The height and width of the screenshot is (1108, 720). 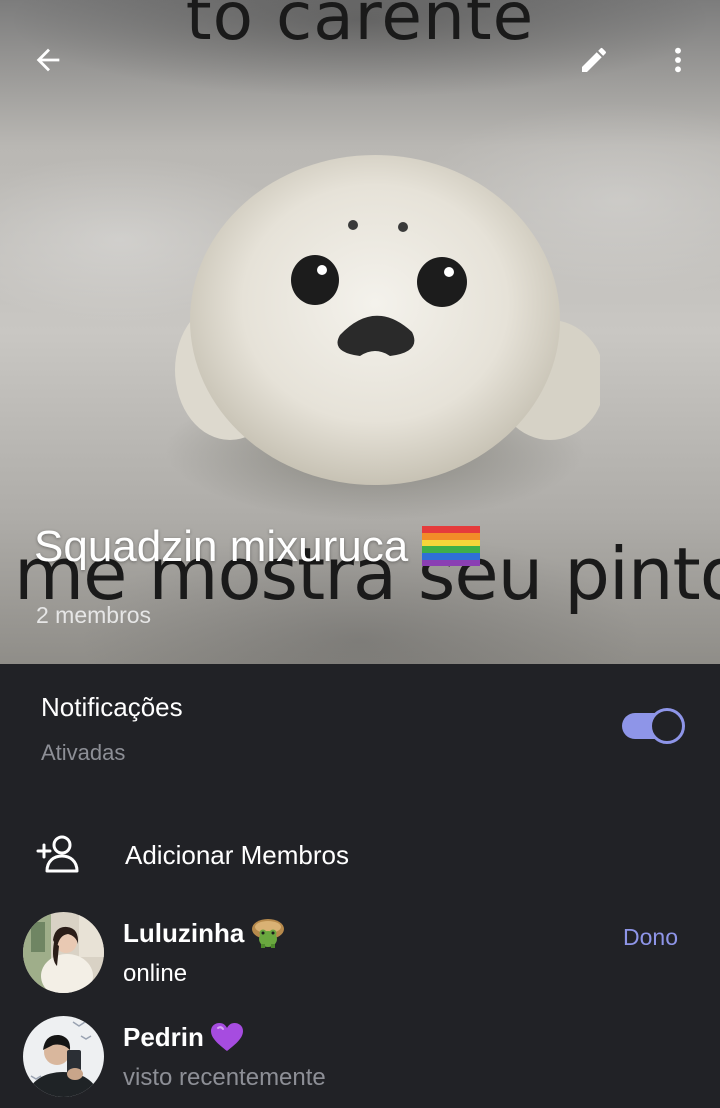 What do you see at coordinates (184, 933) in the screenshot?
I see `member-name-text: Luluzinha` at bounding box center [184, 933].